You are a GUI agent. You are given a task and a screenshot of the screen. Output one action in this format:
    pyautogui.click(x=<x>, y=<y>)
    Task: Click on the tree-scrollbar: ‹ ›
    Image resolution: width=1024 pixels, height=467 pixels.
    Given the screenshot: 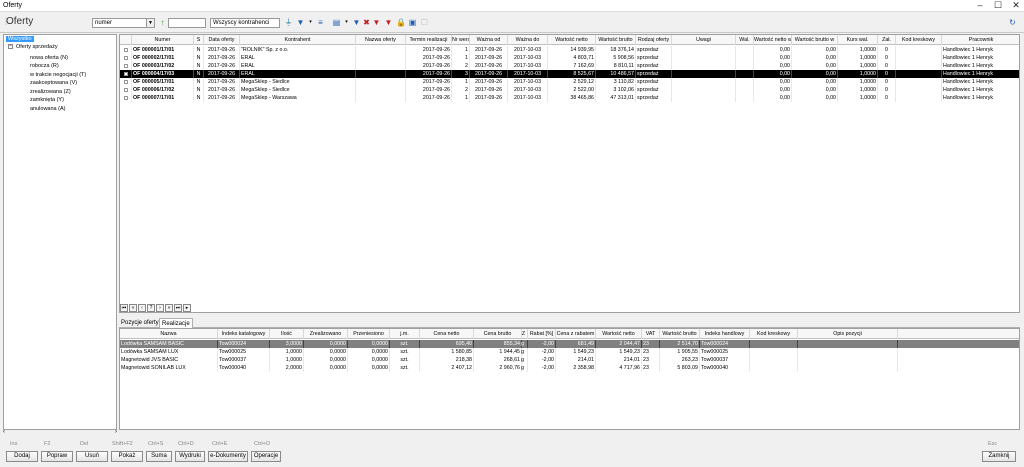 What is the action you would take?
    pyautogui.click(x=60, y=432)
    